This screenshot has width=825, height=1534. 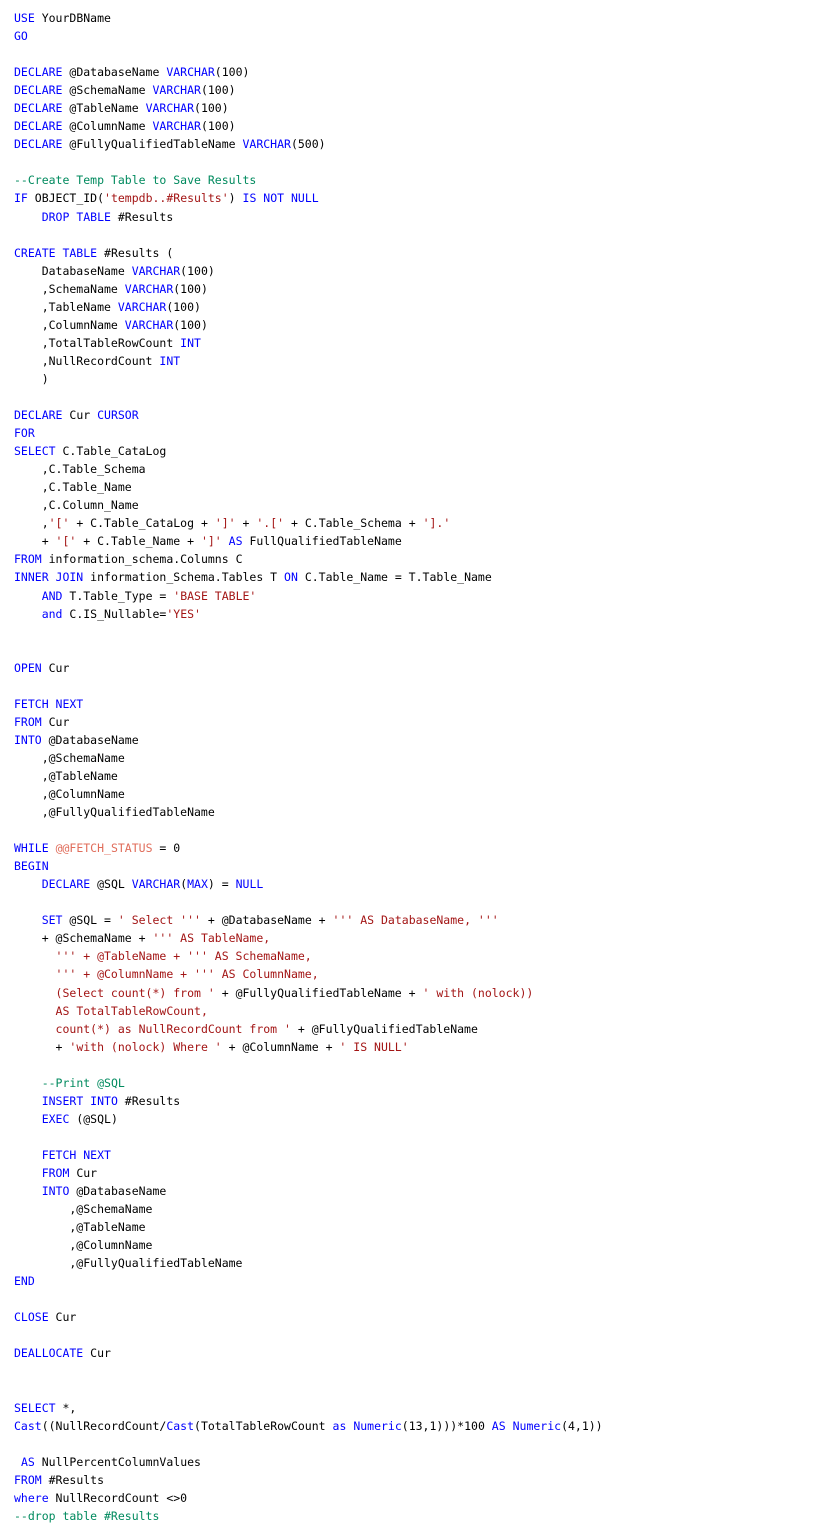 I want to click on code-line: DECLARE Cur CURSOR, so click(x=419, y=415).